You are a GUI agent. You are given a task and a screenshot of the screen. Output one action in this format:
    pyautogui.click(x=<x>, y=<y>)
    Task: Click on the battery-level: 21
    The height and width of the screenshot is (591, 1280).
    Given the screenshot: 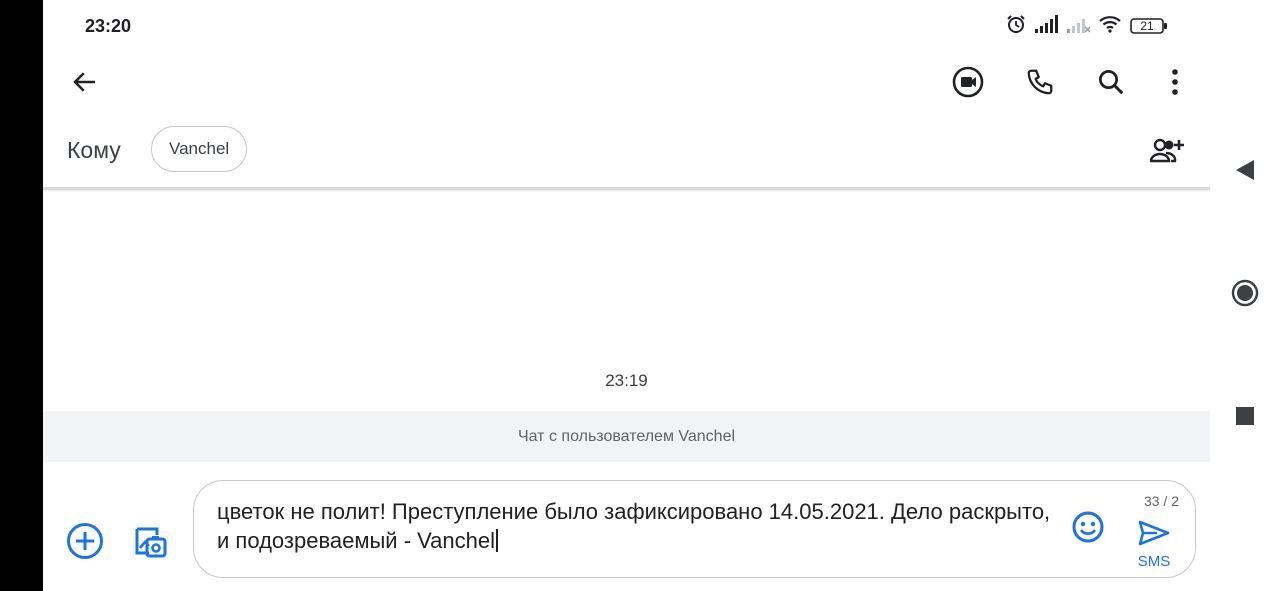 What is the action you would take?
    pyautogui.click(x=1147, y=26)
    